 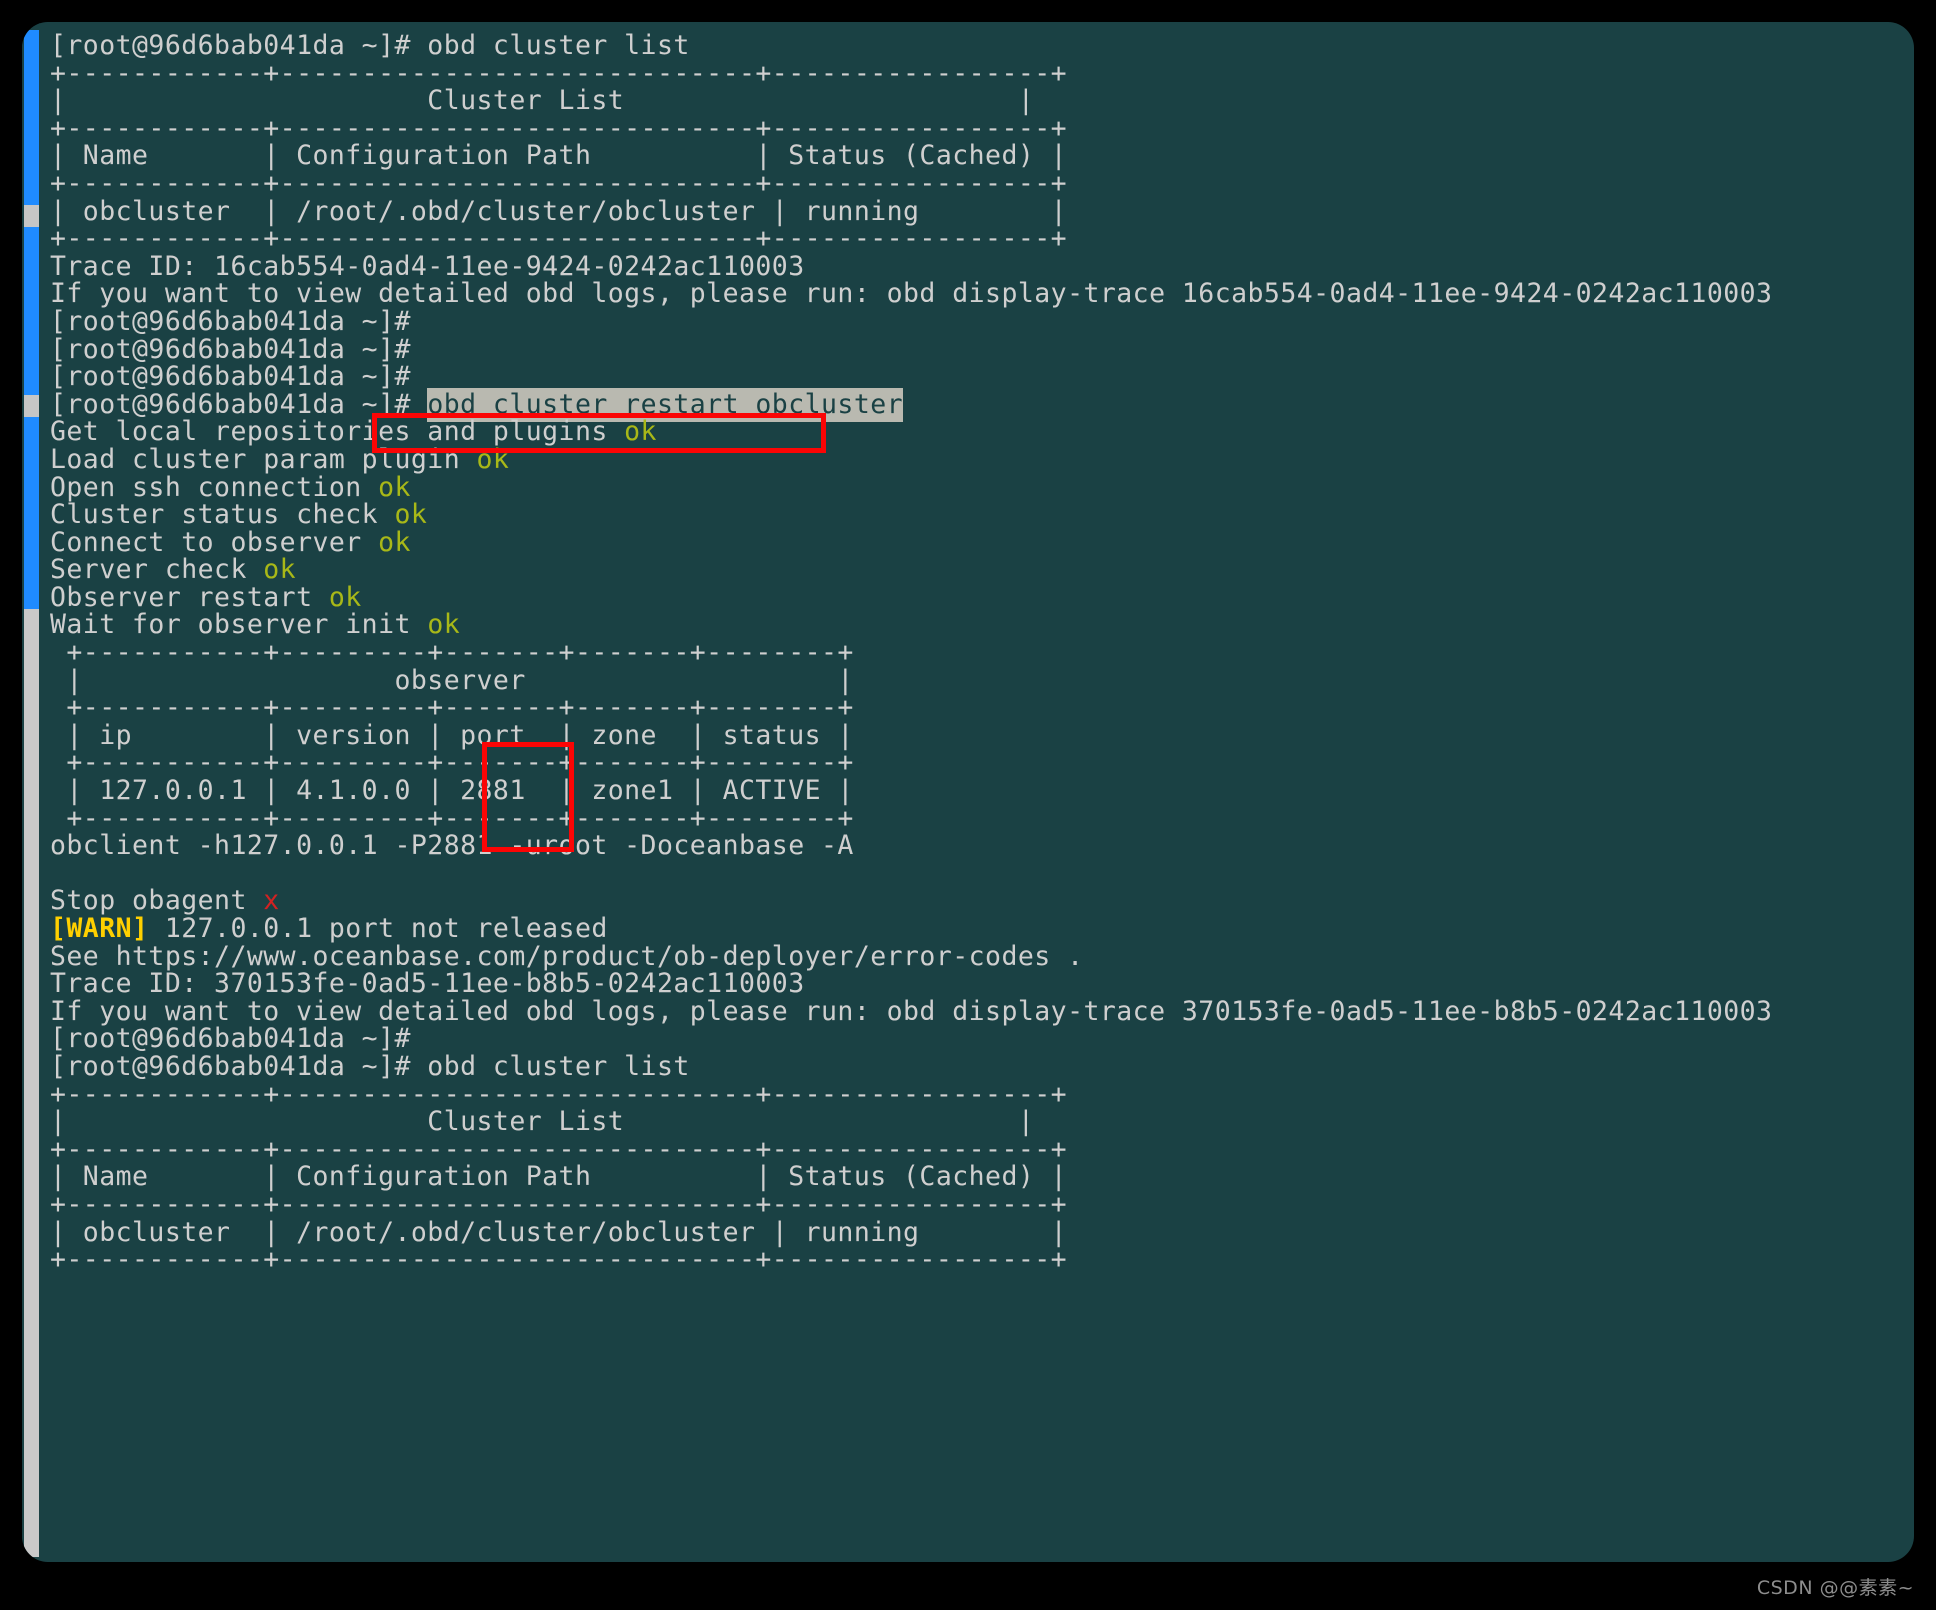 What do you see at coordinates (263, 459) in the screenshot?
I see `line-text: Load cluster param plugin` at bounding box center [263, 459].